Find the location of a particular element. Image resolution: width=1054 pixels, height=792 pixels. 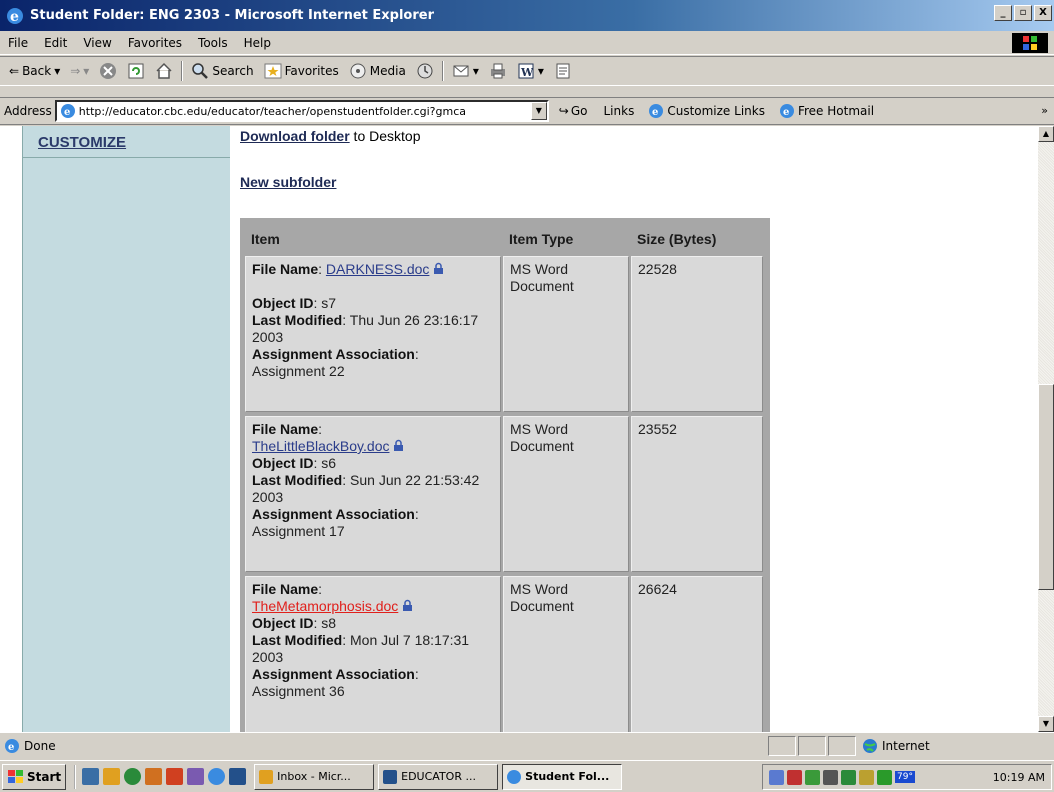

quicklaunch-desktop-icon is located at coordinates (91, 776).